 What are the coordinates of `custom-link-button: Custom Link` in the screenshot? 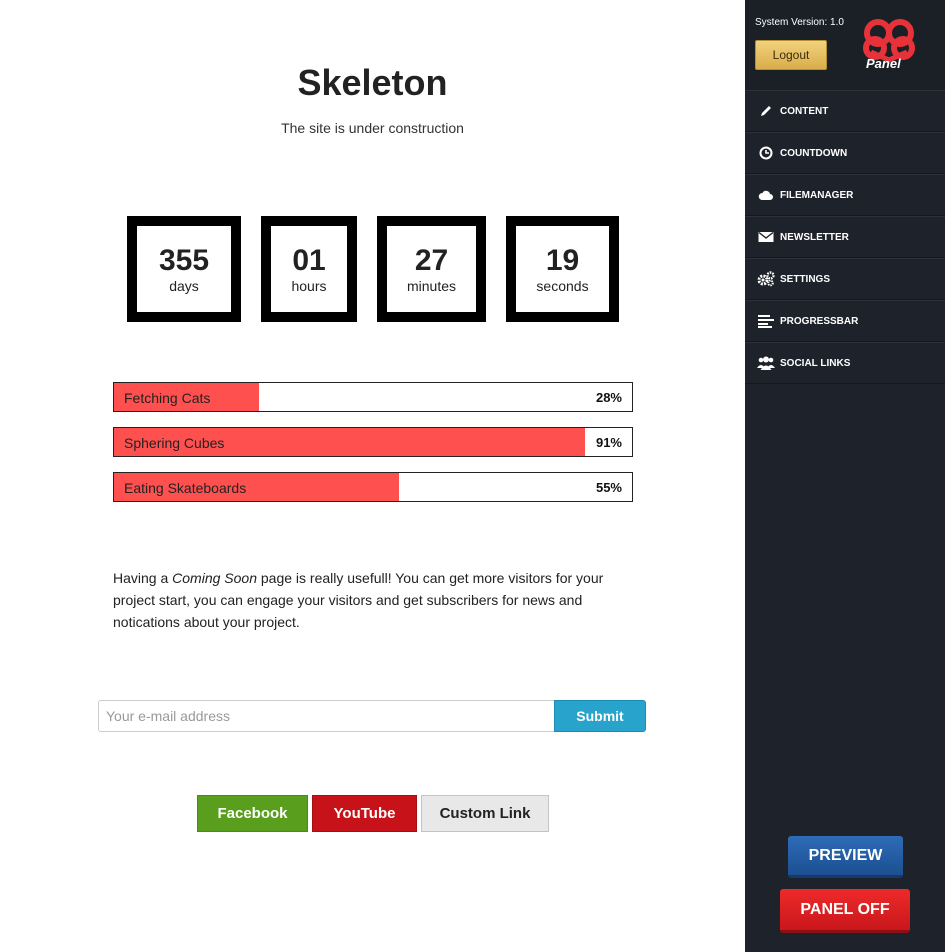 It's located at (485, 813).